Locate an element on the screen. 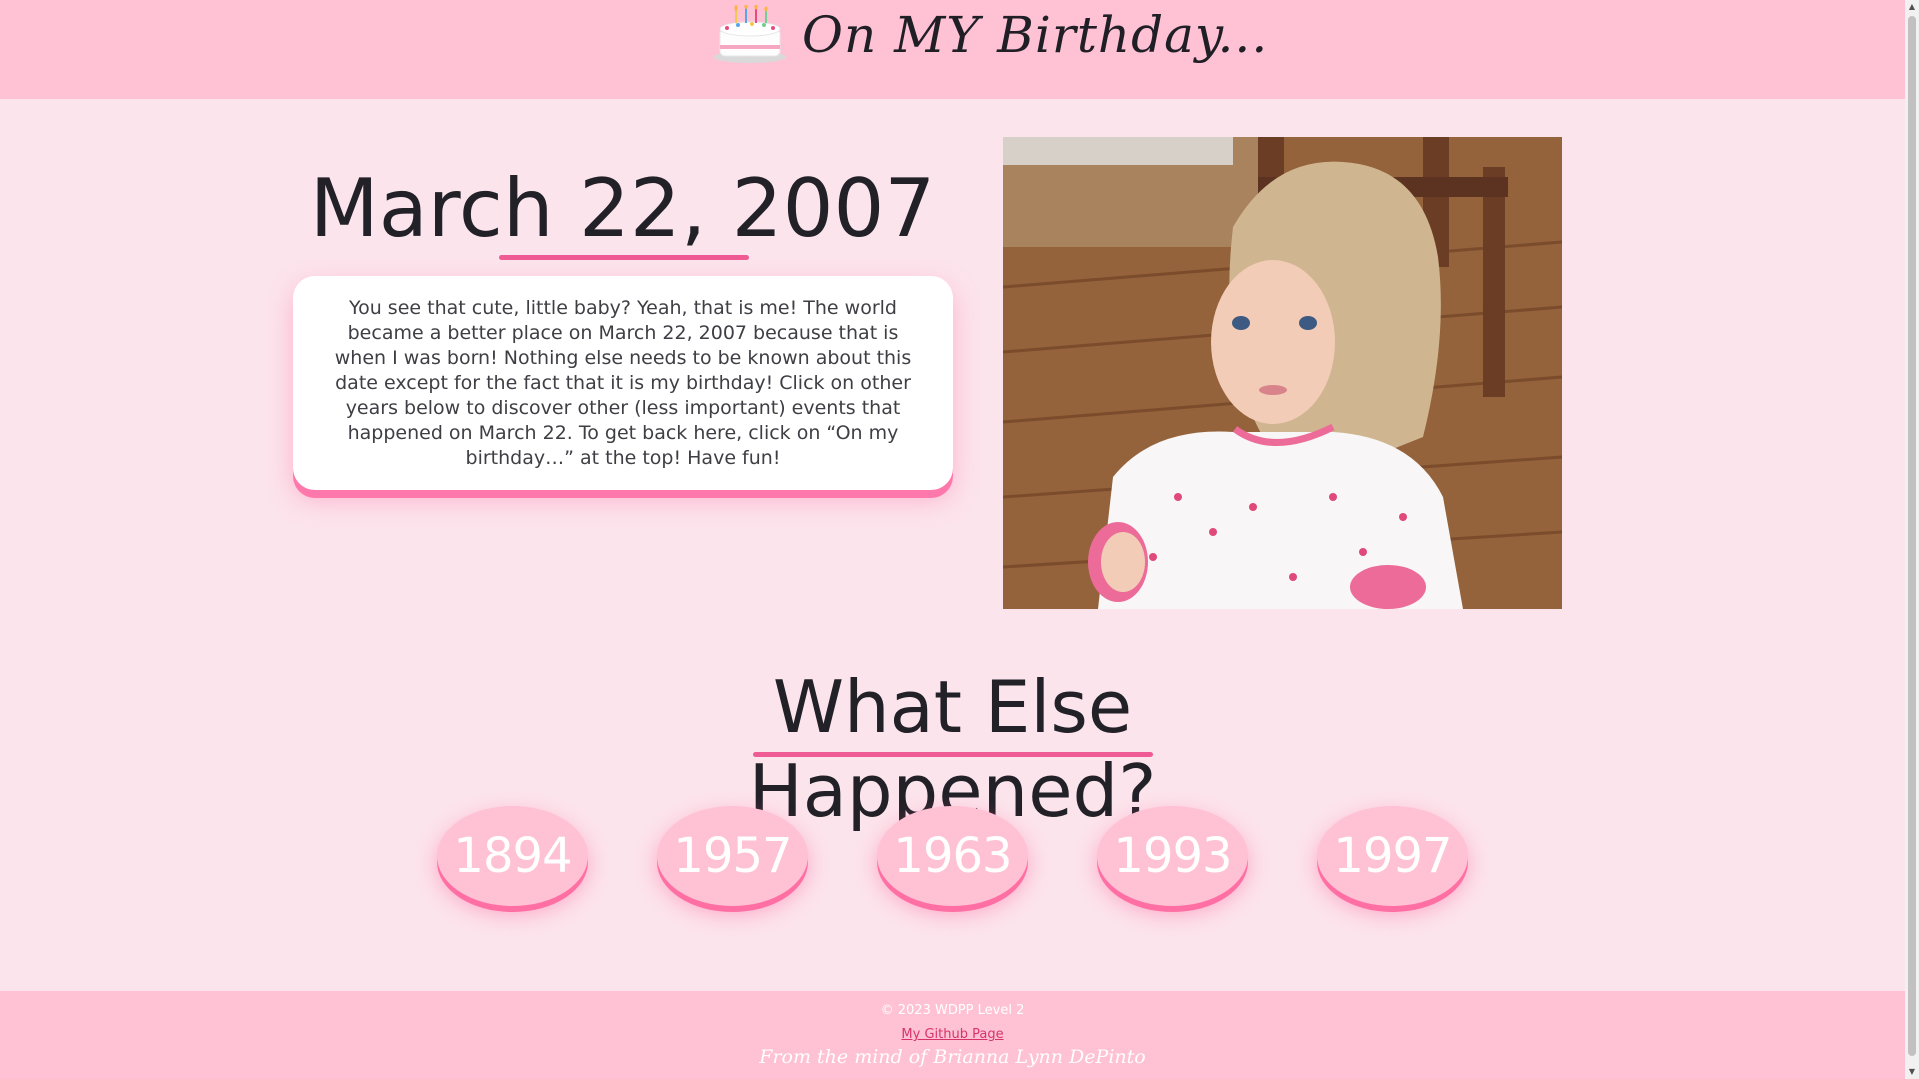 The width and height of the screenshot is (1919, 1079). scroll-up-arrow-icon: ▲ is located at coordinates (1912, 7).